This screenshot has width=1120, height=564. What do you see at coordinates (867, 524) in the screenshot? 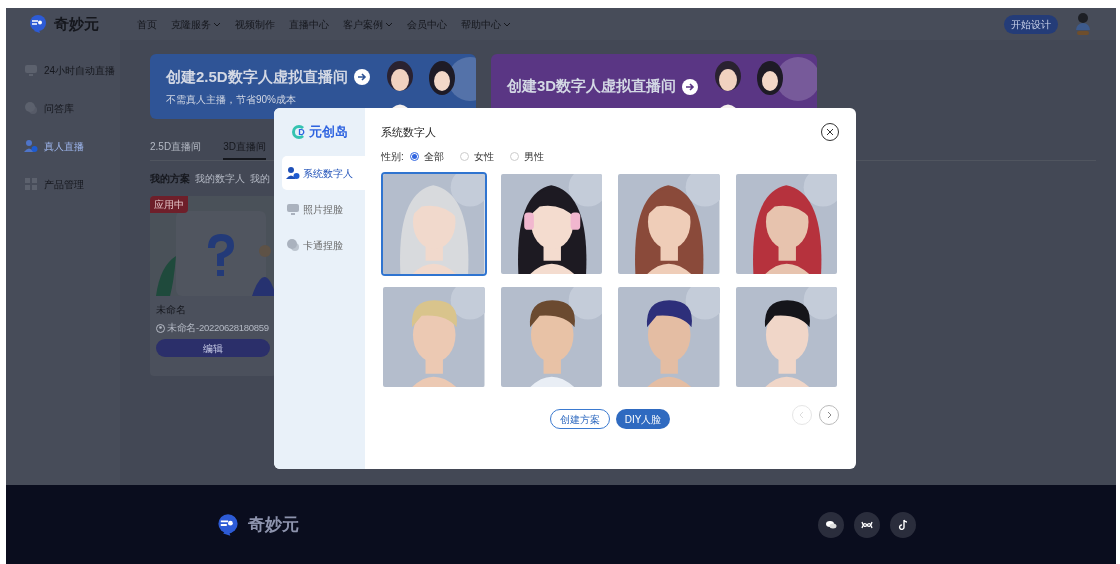
I see `infinity-icon` at bounding box center [867, 524].